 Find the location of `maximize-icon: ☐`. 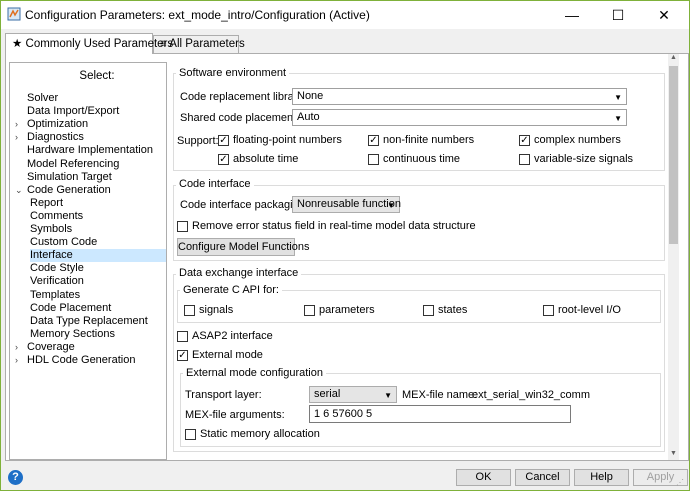

maximize-icon: ☐ is located at coordinates (618, 14).